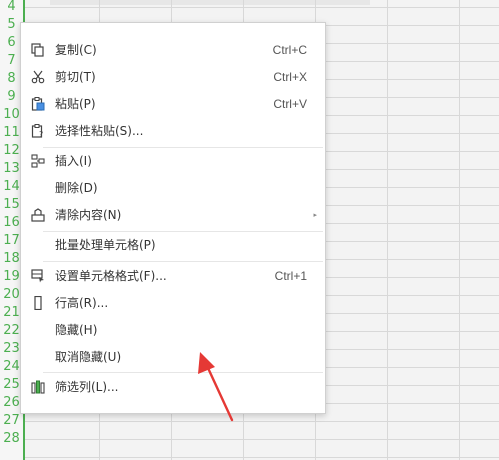 This screenshot has width=499, height=460. What do you see at coordinates (38, 215) in the screenshot?
I see `eraser-icon` at bounding box center [38, 215].